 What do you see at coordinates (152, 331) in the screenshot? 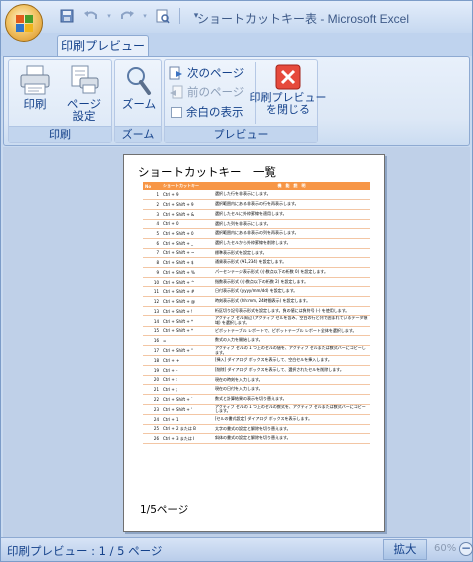
I see `row-no: 15` at bounding box center [152, 331].